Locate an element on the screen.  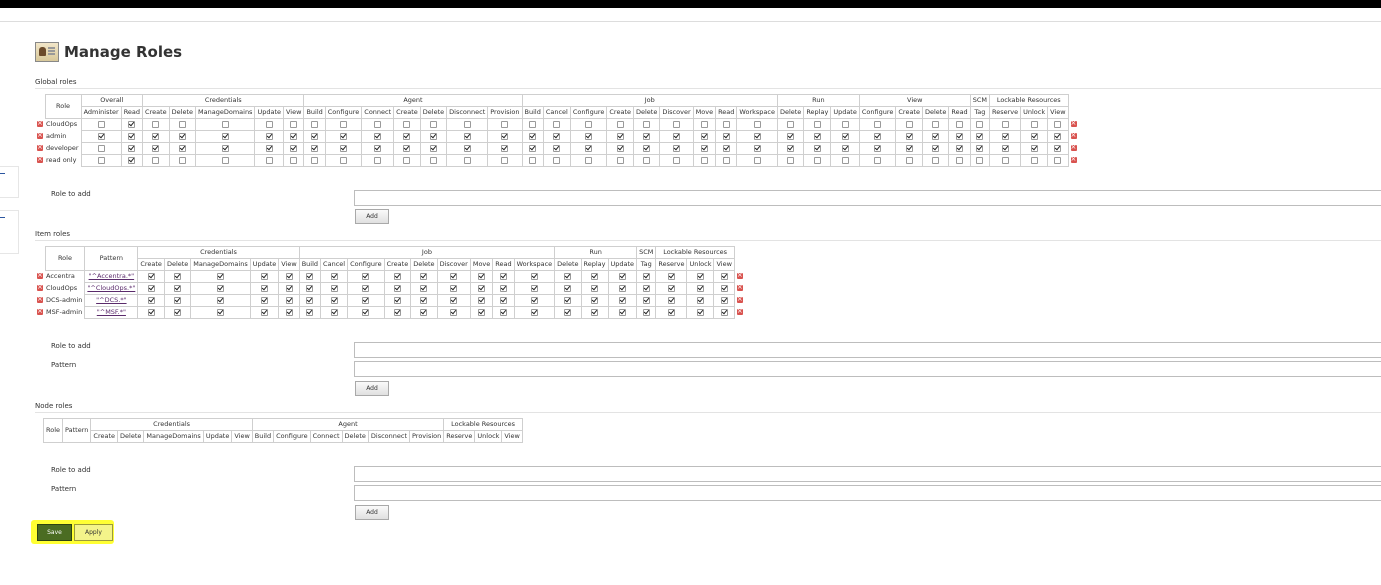
global-role-to-add-input is located at coordinates (867, 198).